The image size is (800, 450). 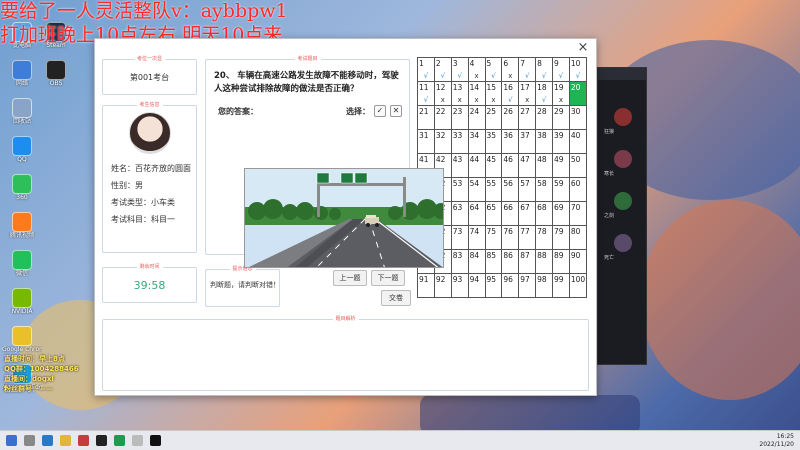 I want to click on question-cell-67: 67, so click(x=527, y=213).